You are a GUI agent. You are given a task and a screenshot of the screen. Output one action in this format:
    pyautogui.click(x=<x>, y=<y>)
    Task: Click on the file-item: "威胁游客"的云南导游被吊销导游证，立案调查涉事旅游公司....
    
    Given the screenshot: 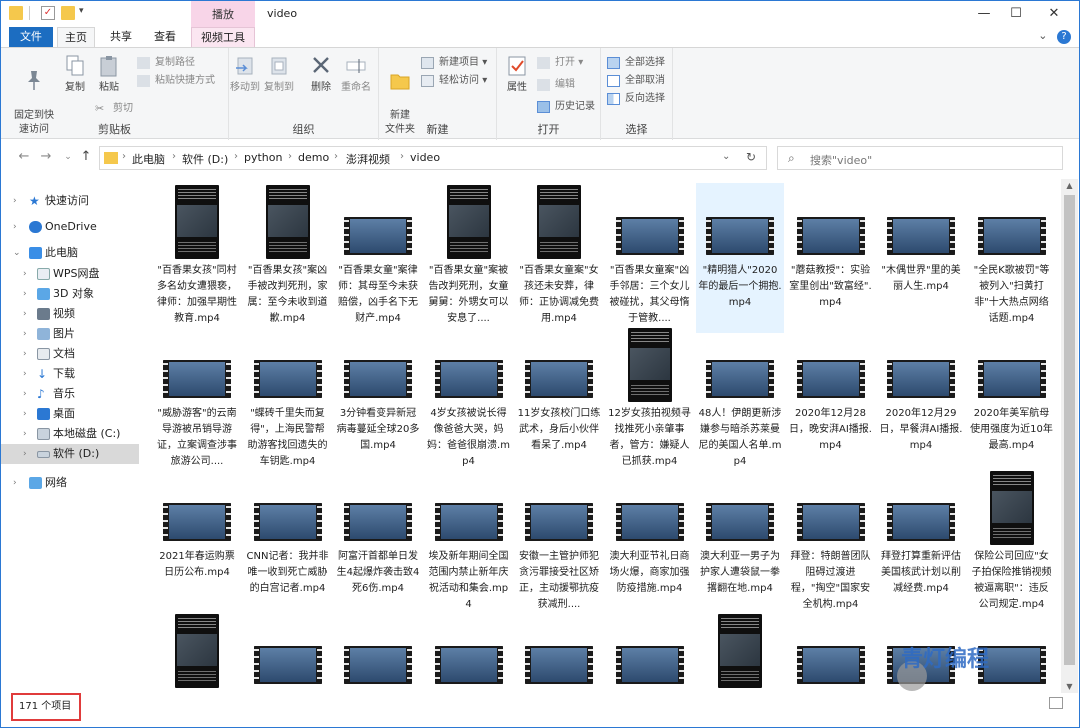 What is the action you would take?
    pyautogui.click(x=197, y=401)
    